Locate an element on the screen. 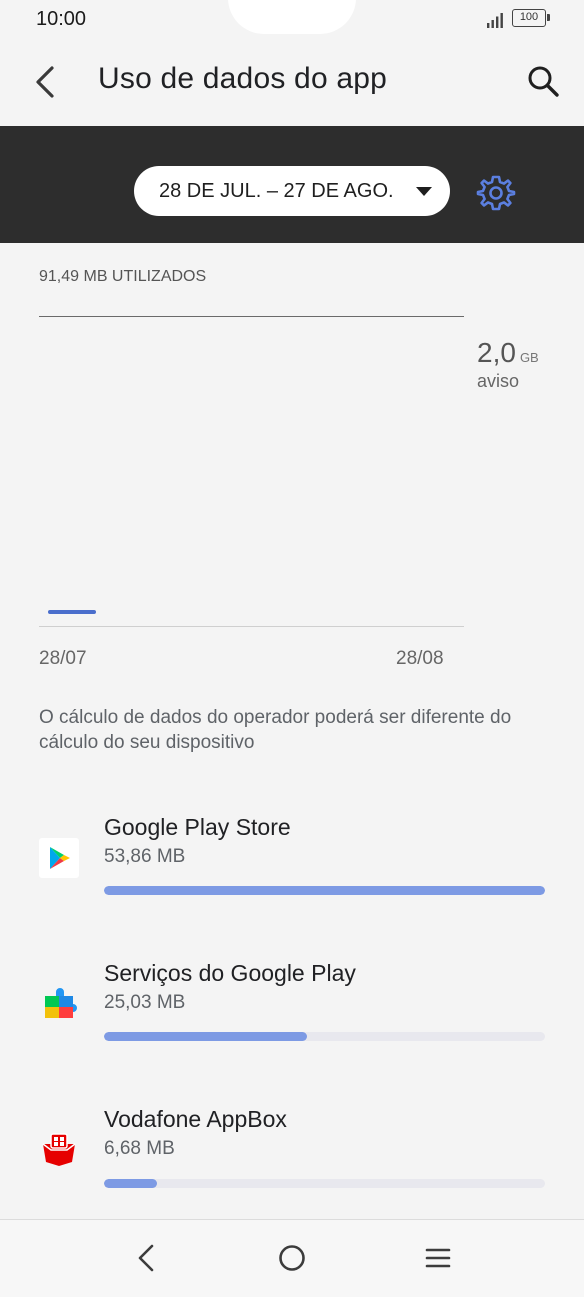  usage-line-mark is located at coordinates (72, 612).